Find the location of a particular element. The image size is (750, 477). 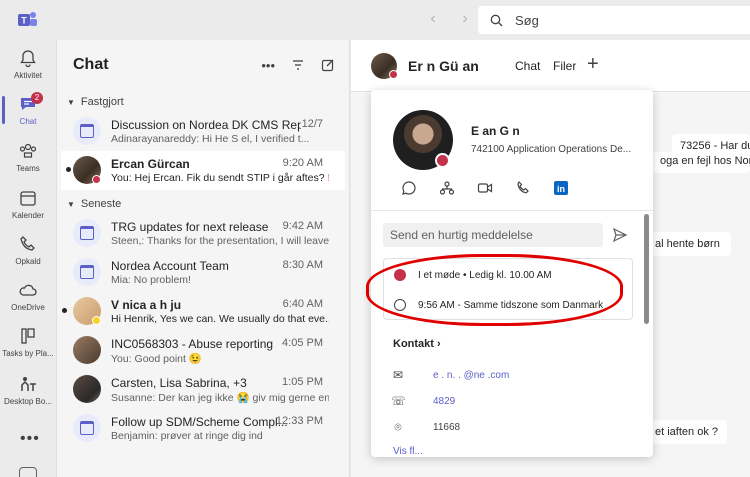

quick-message-input: Send en hurtig meddelelse is located at coordinates (493, 235).